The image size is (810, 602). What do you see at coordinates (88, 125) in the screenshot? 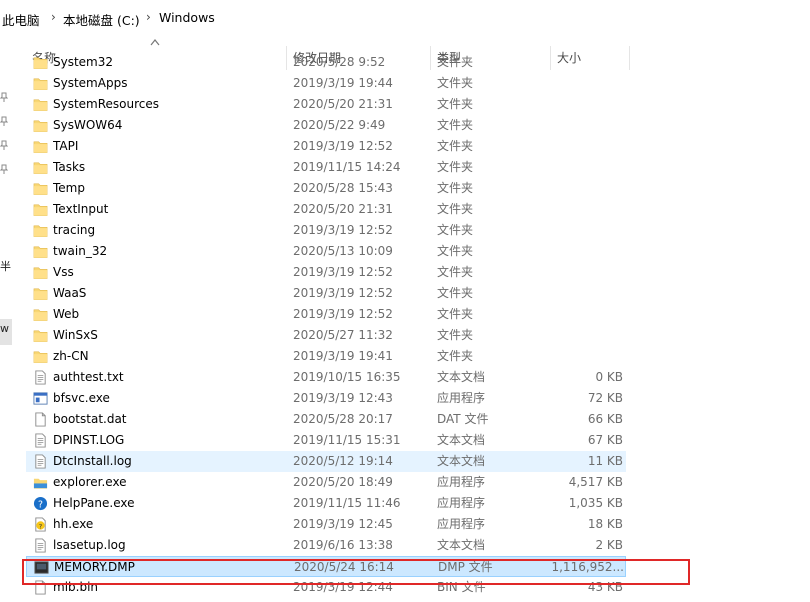
I see `file-name: SysWOW64` at bounding box center [88, 125].